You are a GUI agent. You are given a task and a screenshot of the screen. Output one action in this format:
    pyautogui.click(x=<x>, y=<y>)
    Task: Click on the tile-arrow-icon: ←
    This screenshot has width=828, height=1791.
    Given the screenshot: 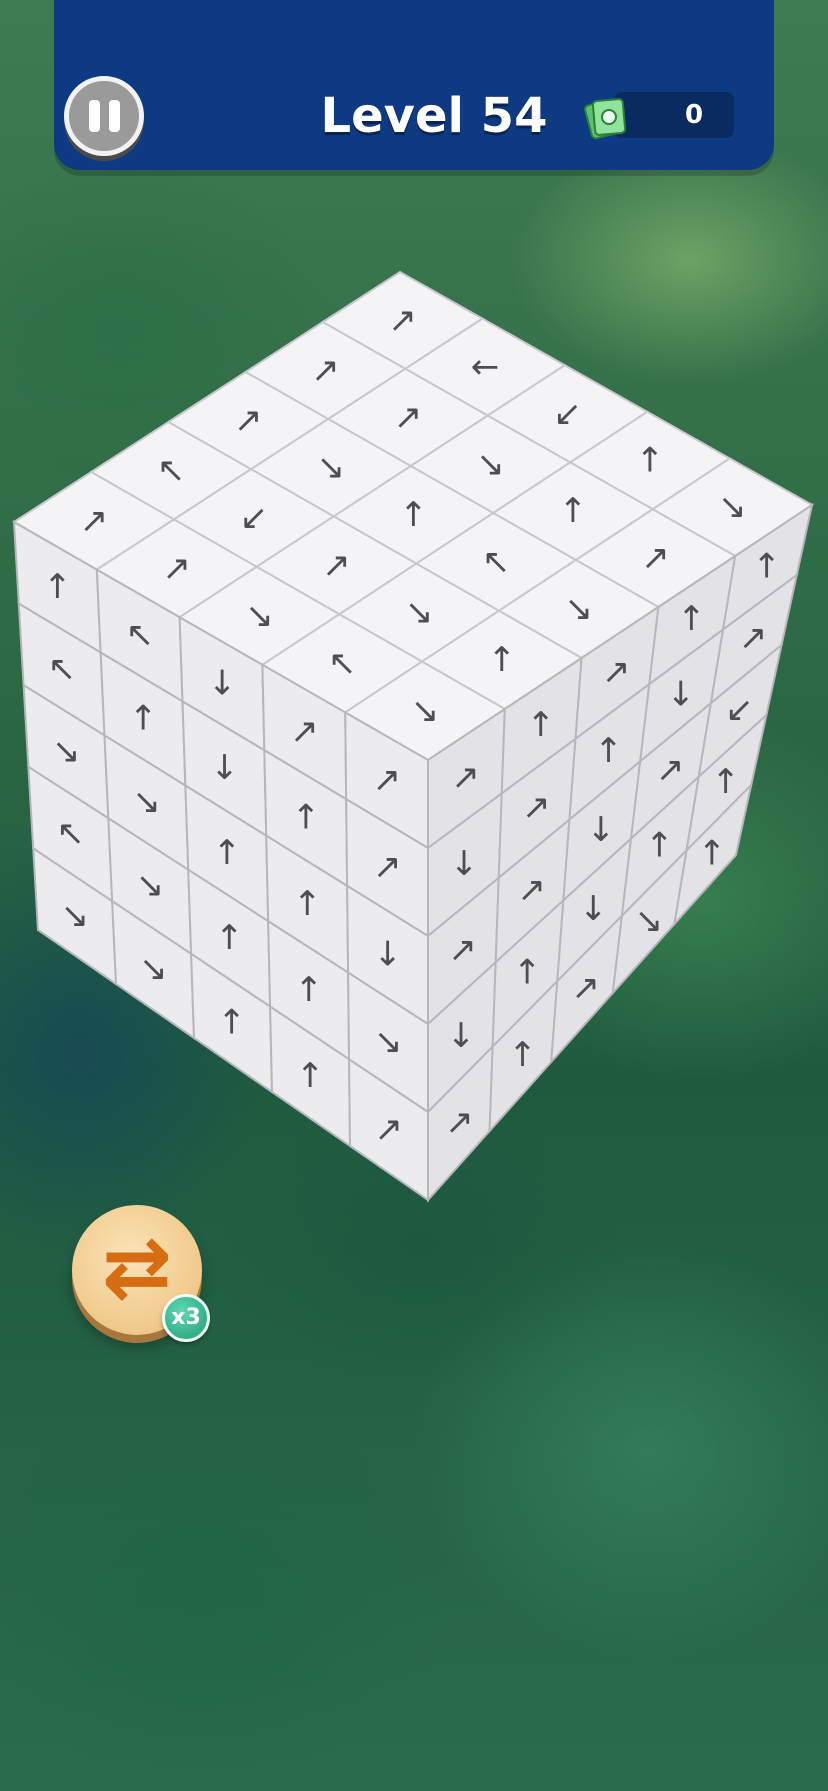 What is the action you would take?
    pyautogui.click(x=485, y=367)
    